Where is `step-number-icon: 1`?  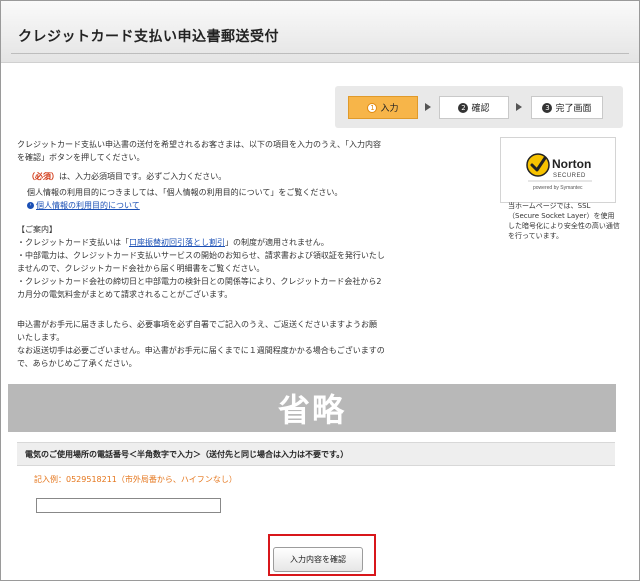
step-number-icon: 1 is located at coordinates (372, 107).